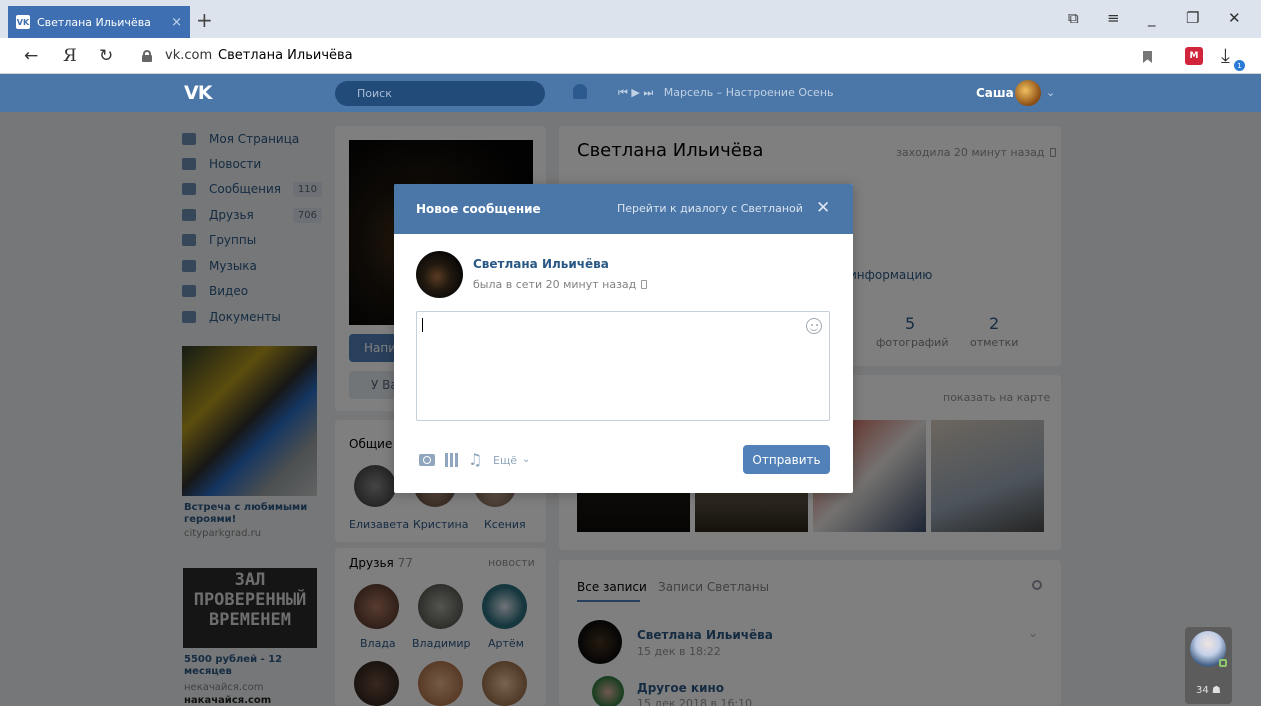  I want to click on close-icon: ✕, so click(823, 208).